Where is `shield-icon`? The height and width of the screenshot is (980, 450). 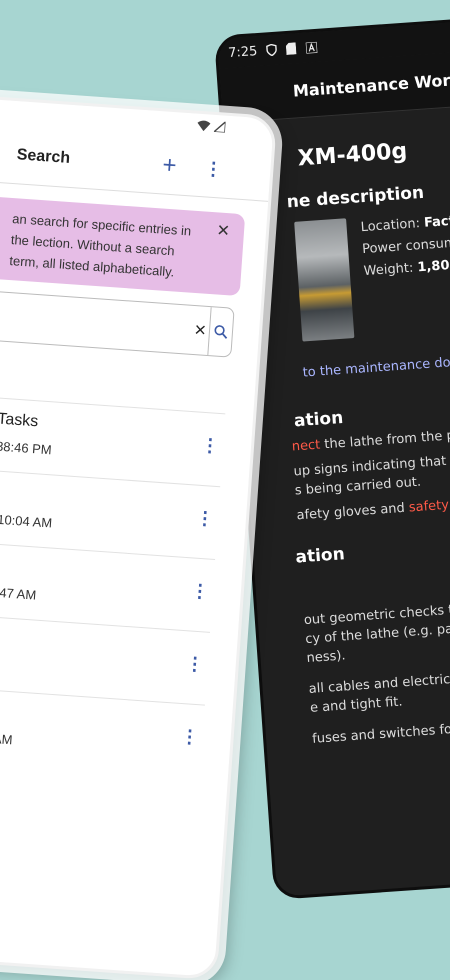 shield-icon is located at coordinates (271, 50).